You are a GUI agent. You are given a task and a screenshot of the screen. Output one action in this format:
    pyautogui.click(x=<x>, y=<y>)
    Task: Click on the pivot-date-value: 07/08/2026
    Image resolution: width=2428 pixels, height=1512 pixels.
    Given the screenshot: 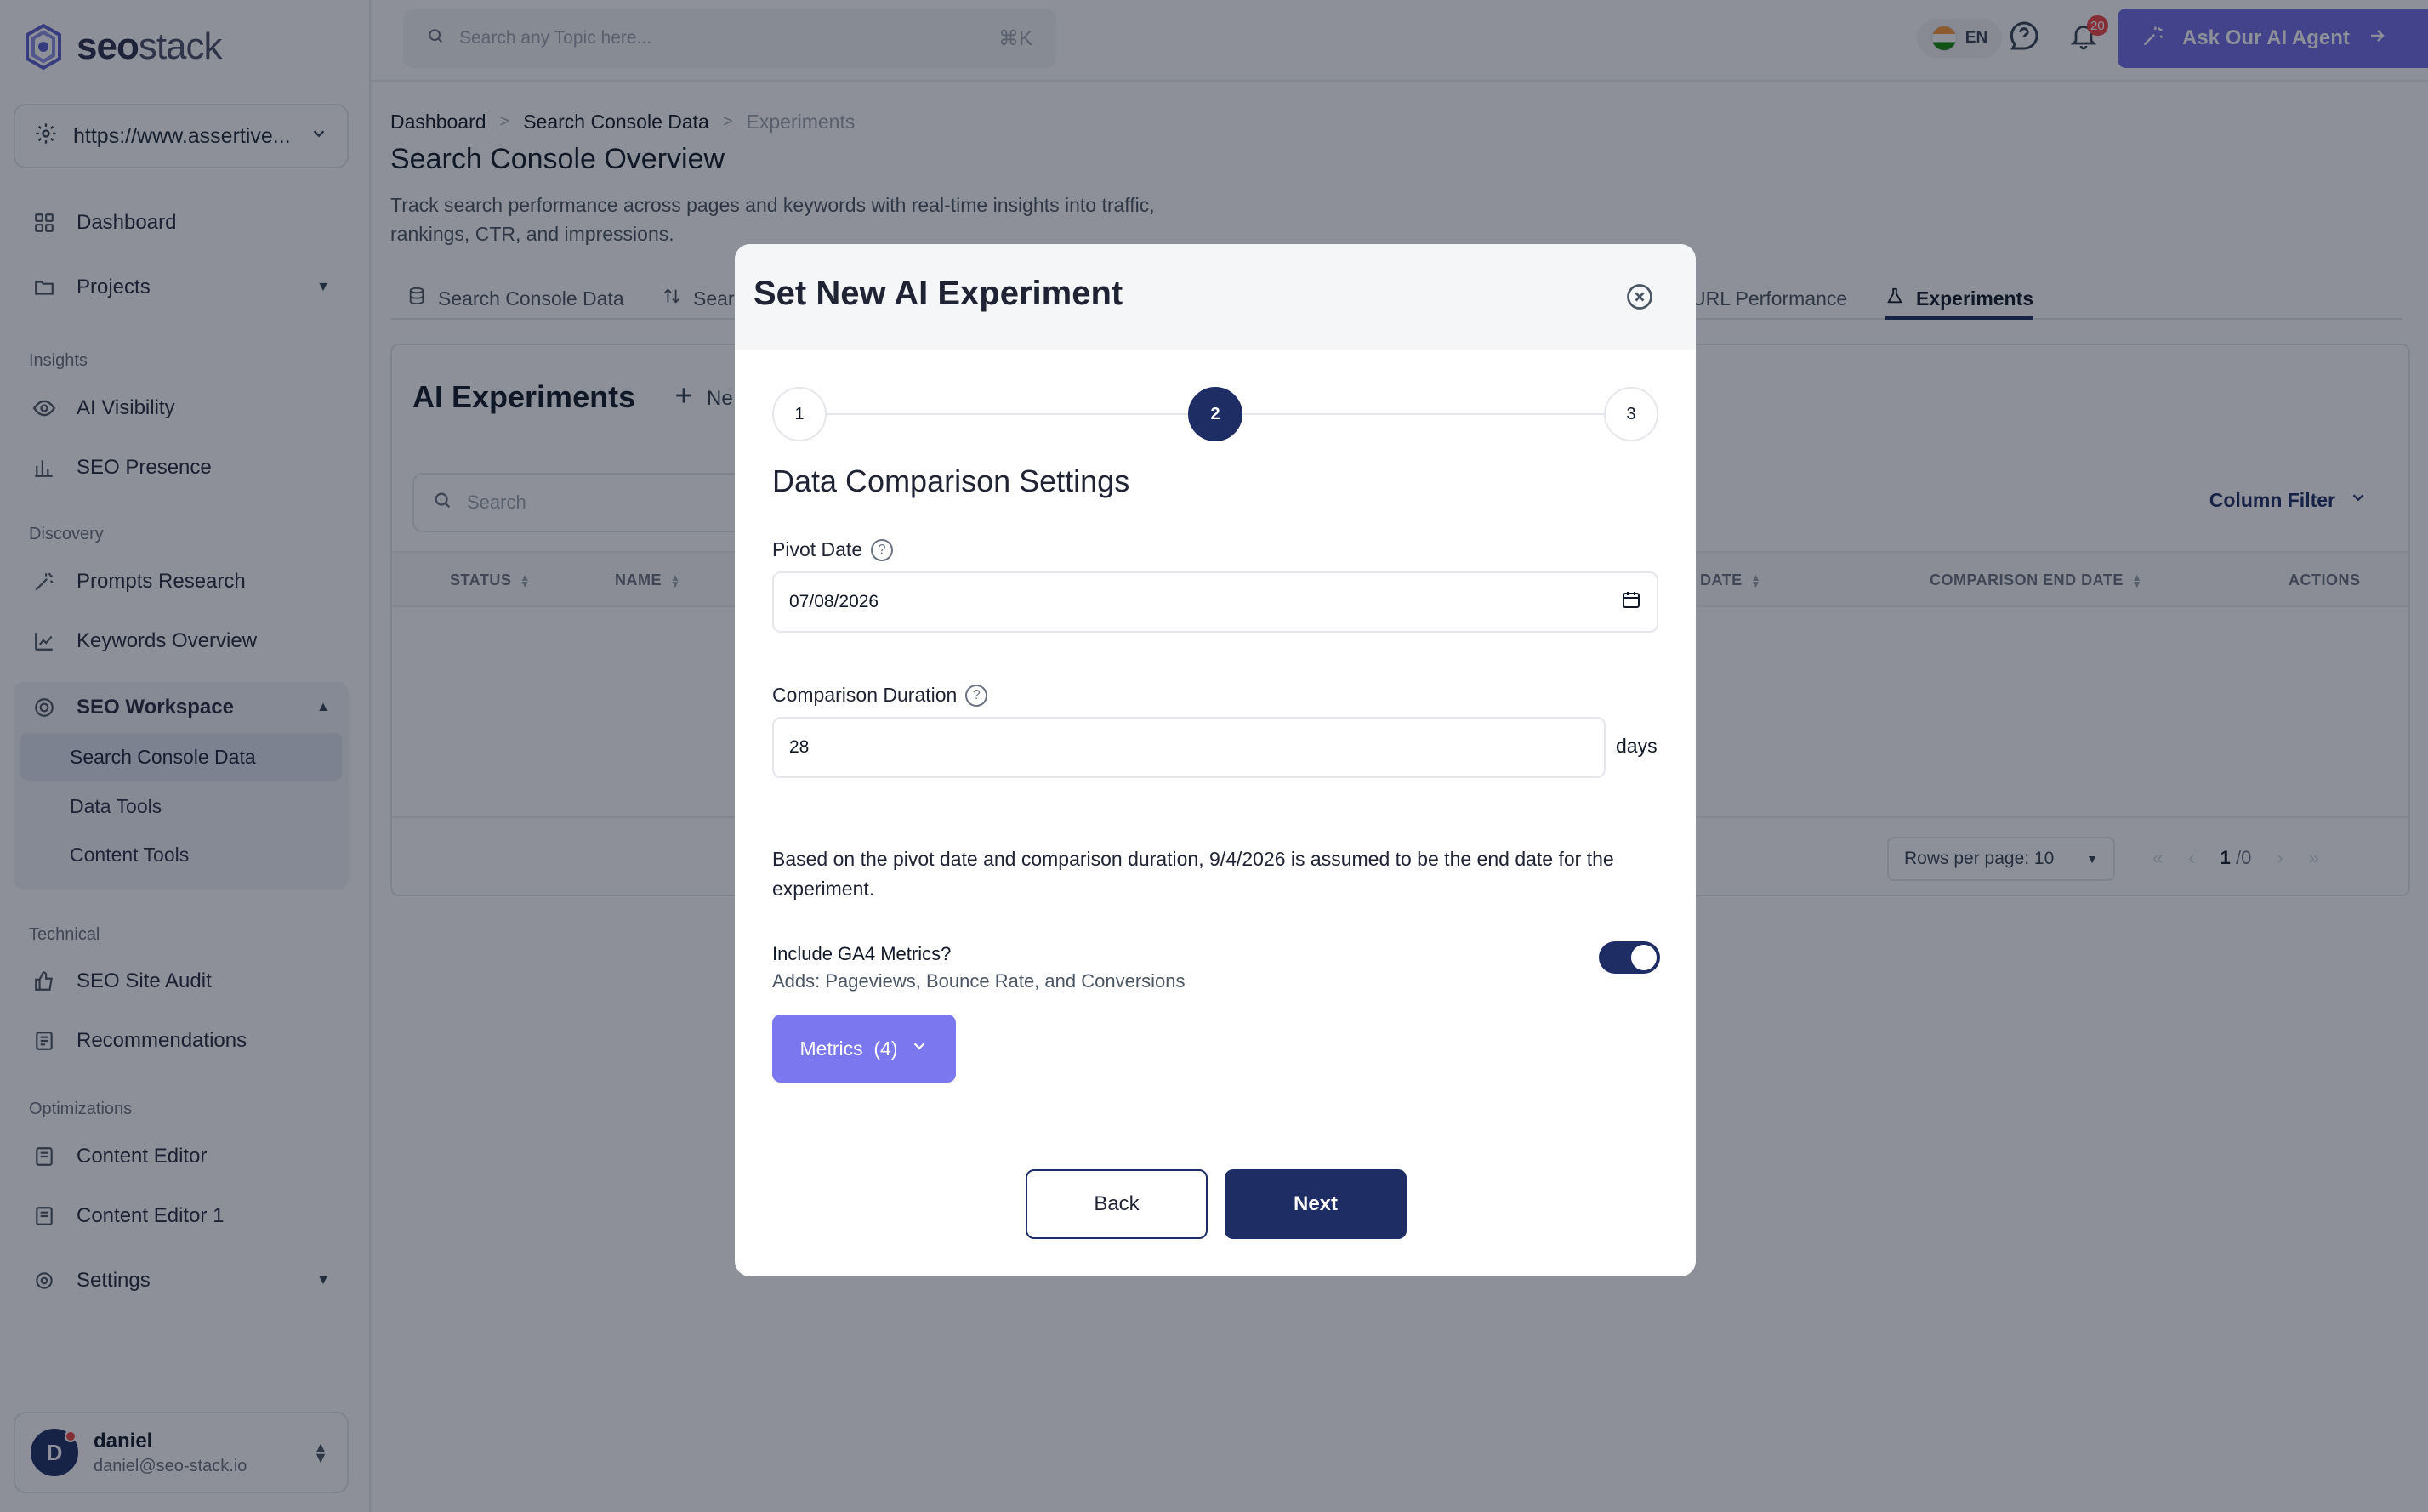 What is the action you would take?
    pyautogui.click(x=834, y=601)
    